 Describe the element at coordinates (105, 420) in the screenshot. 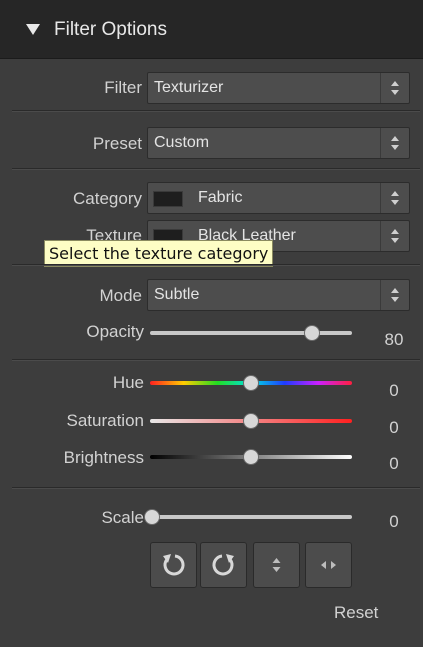

I see `saturation-label: Saturation` at that location.